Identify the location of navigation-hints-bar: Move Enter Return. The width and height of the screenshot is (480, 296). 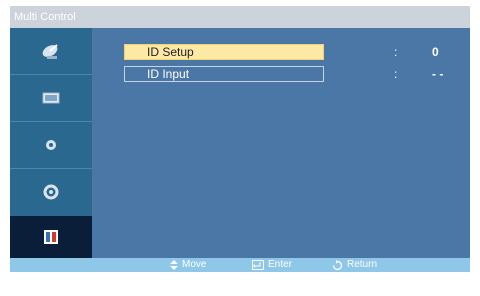
(240, 265).